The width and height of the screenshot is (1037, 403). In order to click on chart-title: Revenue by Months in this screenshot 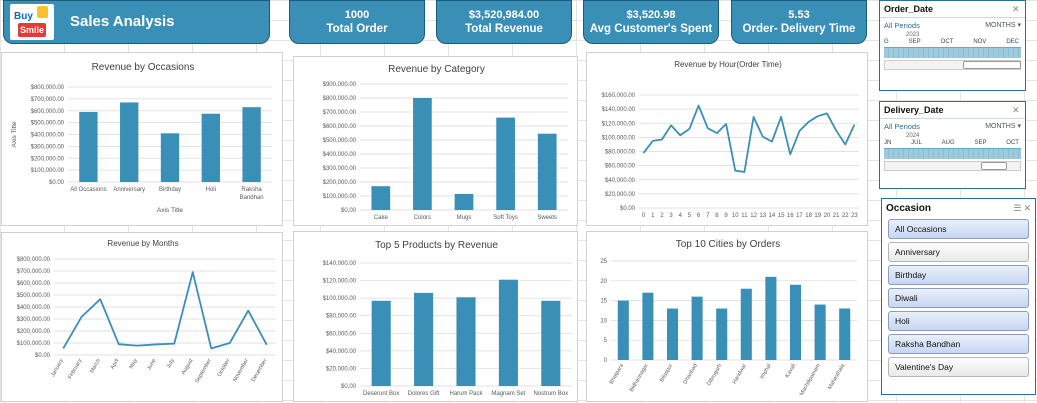, I will do `click(142, 243)`.